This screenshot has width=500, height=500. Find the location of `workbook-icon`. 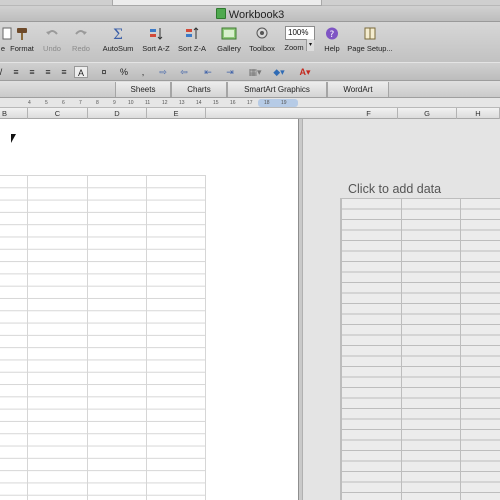

workbook-icon is located at coordinates (220, 13).